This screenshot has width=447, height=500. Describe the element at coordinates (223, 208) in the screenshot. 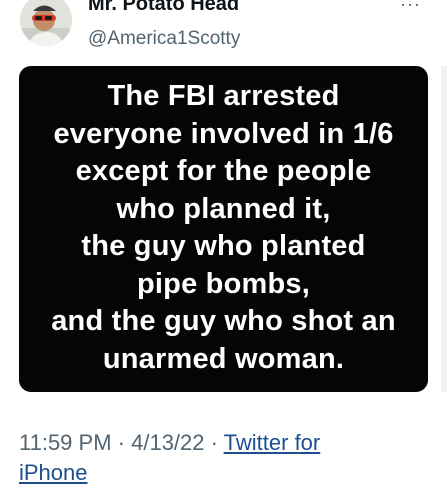

I see `image-text-line: who planned it,` at that location.